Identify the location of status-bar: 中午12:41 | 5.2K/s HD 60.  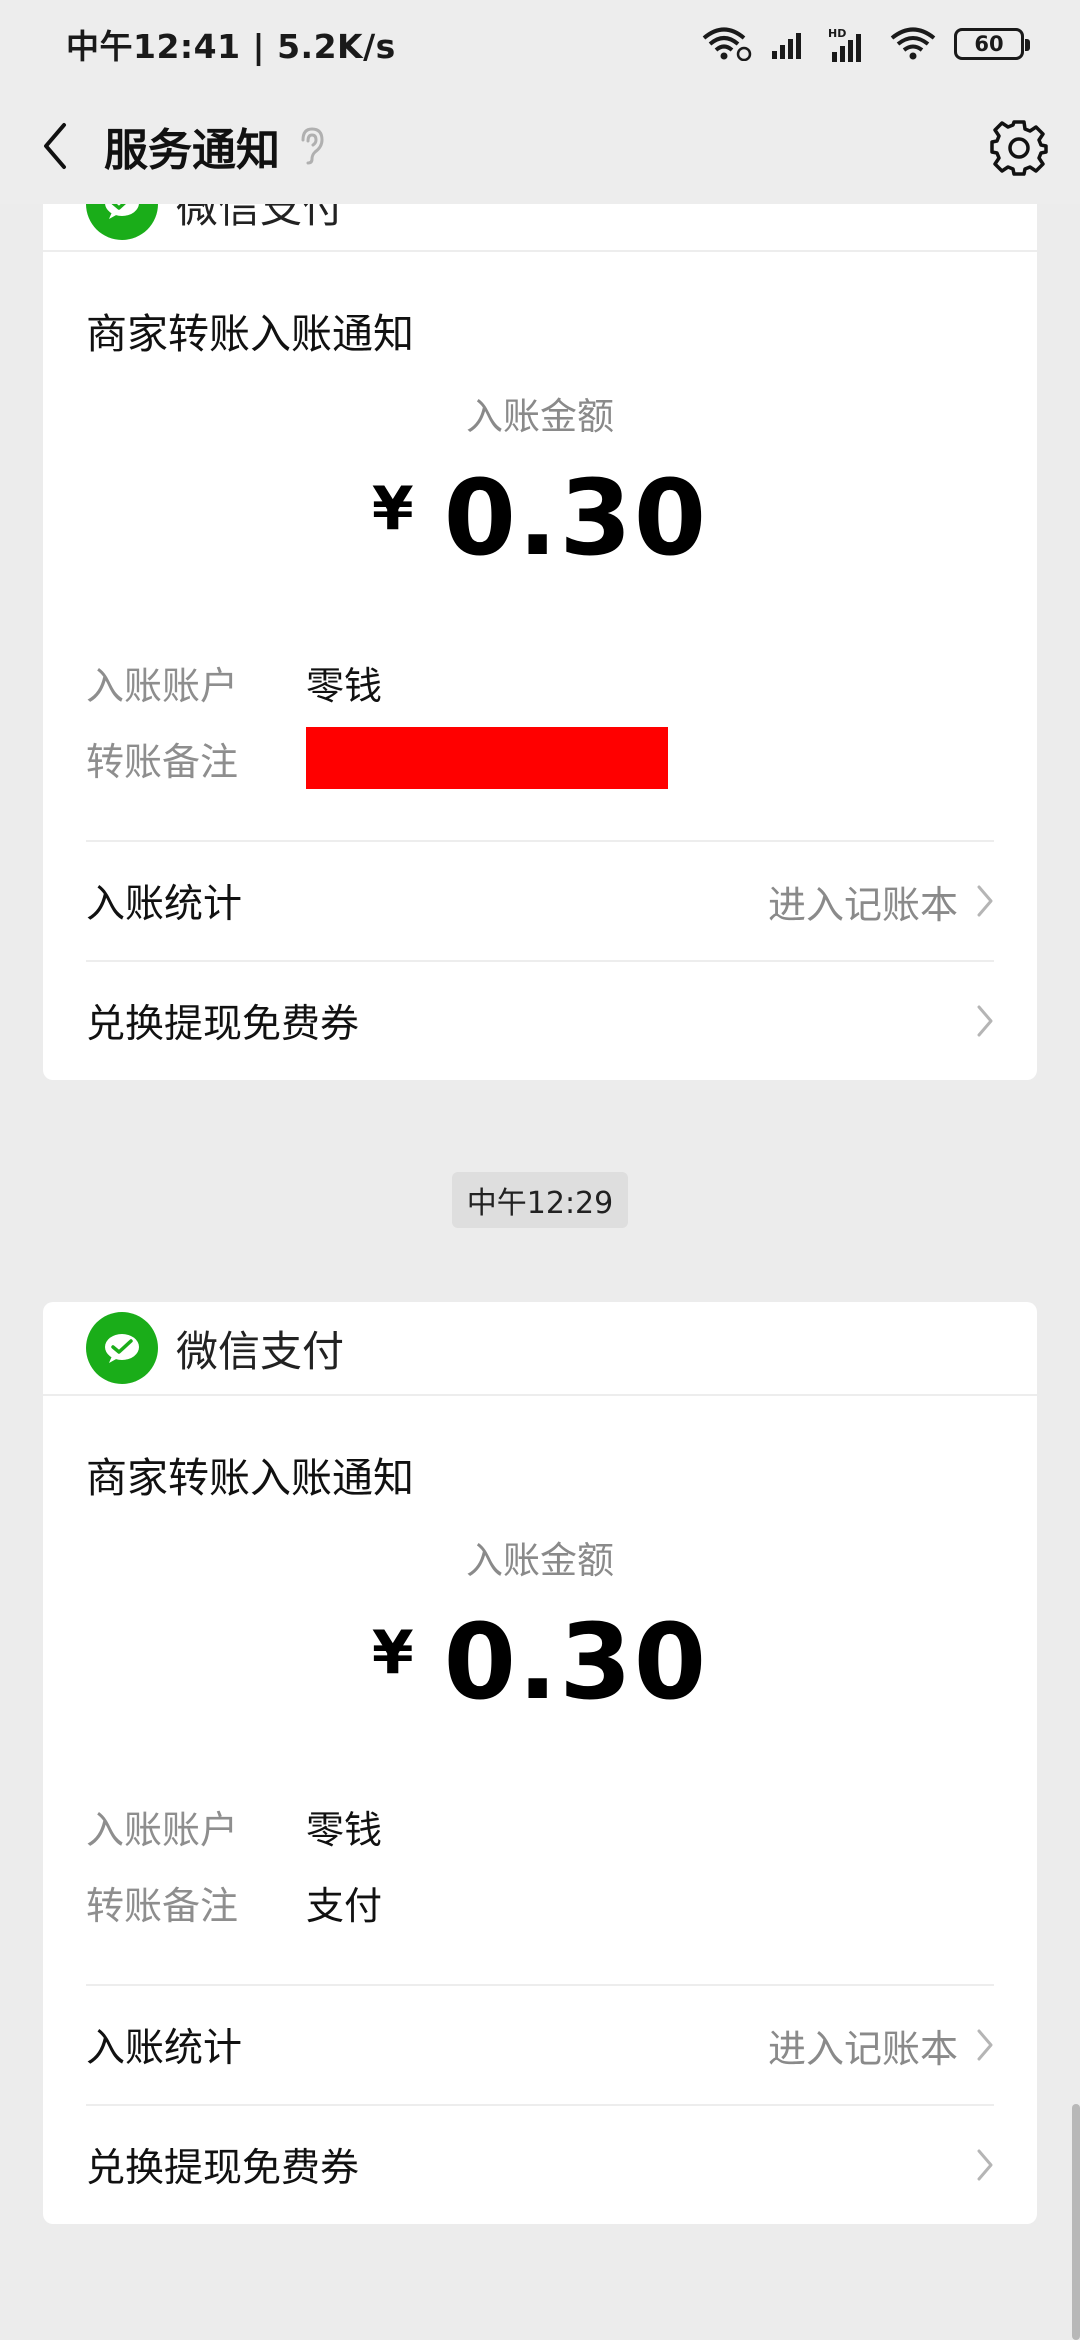
(540, 44).